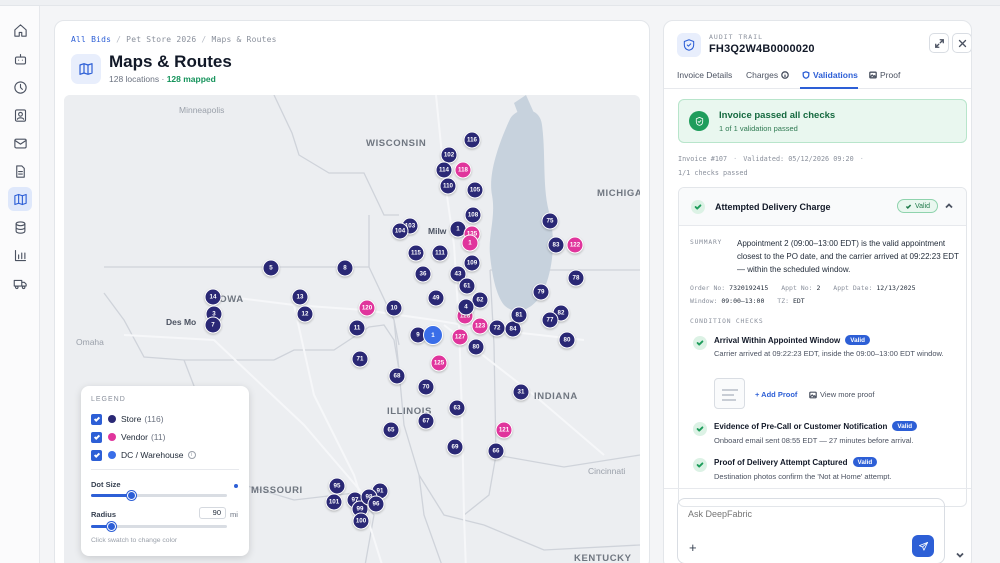  What do you see at coordinates (423, 274) in the screenshot?
I see `store-marker: 36` at bounding box center [423, 274].